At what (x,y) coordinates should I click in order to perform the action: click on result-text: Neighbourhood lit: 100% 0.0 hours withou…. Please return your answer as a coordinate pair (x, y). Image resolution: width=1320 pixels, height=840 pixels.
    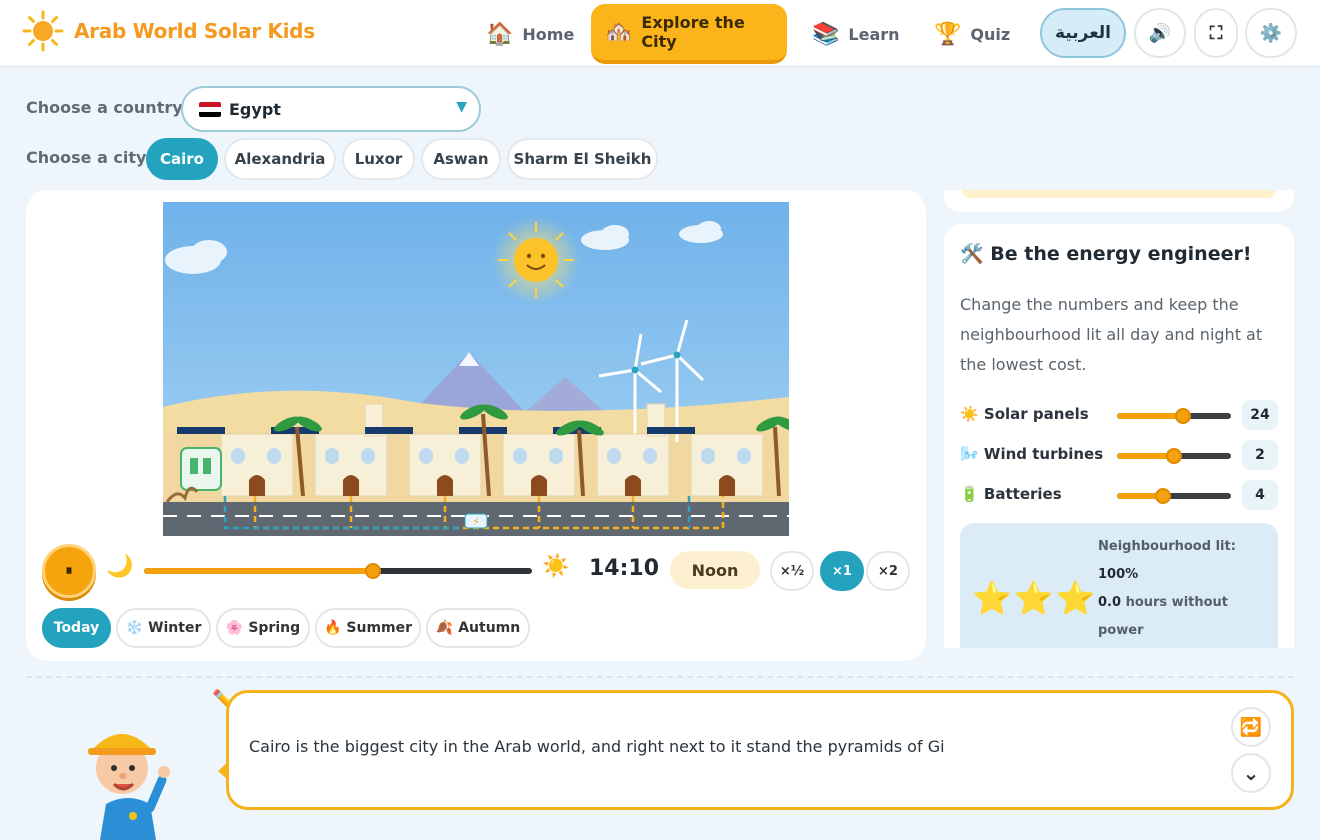
    Looking at the image, I should click on (1183, 589).